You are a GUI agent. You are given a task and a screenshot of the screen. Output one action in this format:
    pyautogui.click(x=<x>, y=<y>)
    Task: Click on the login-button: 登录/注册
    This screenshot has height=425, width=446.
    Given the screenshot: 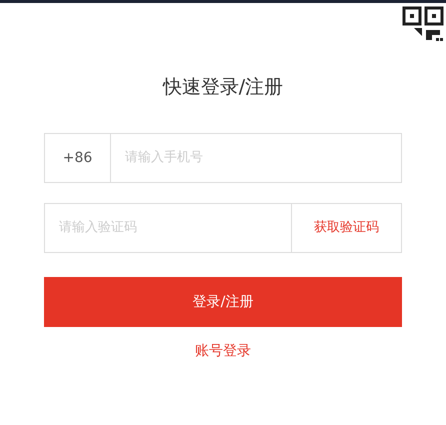 What is the action you would take?
    pyautogui.click(x=223, y=302)
    